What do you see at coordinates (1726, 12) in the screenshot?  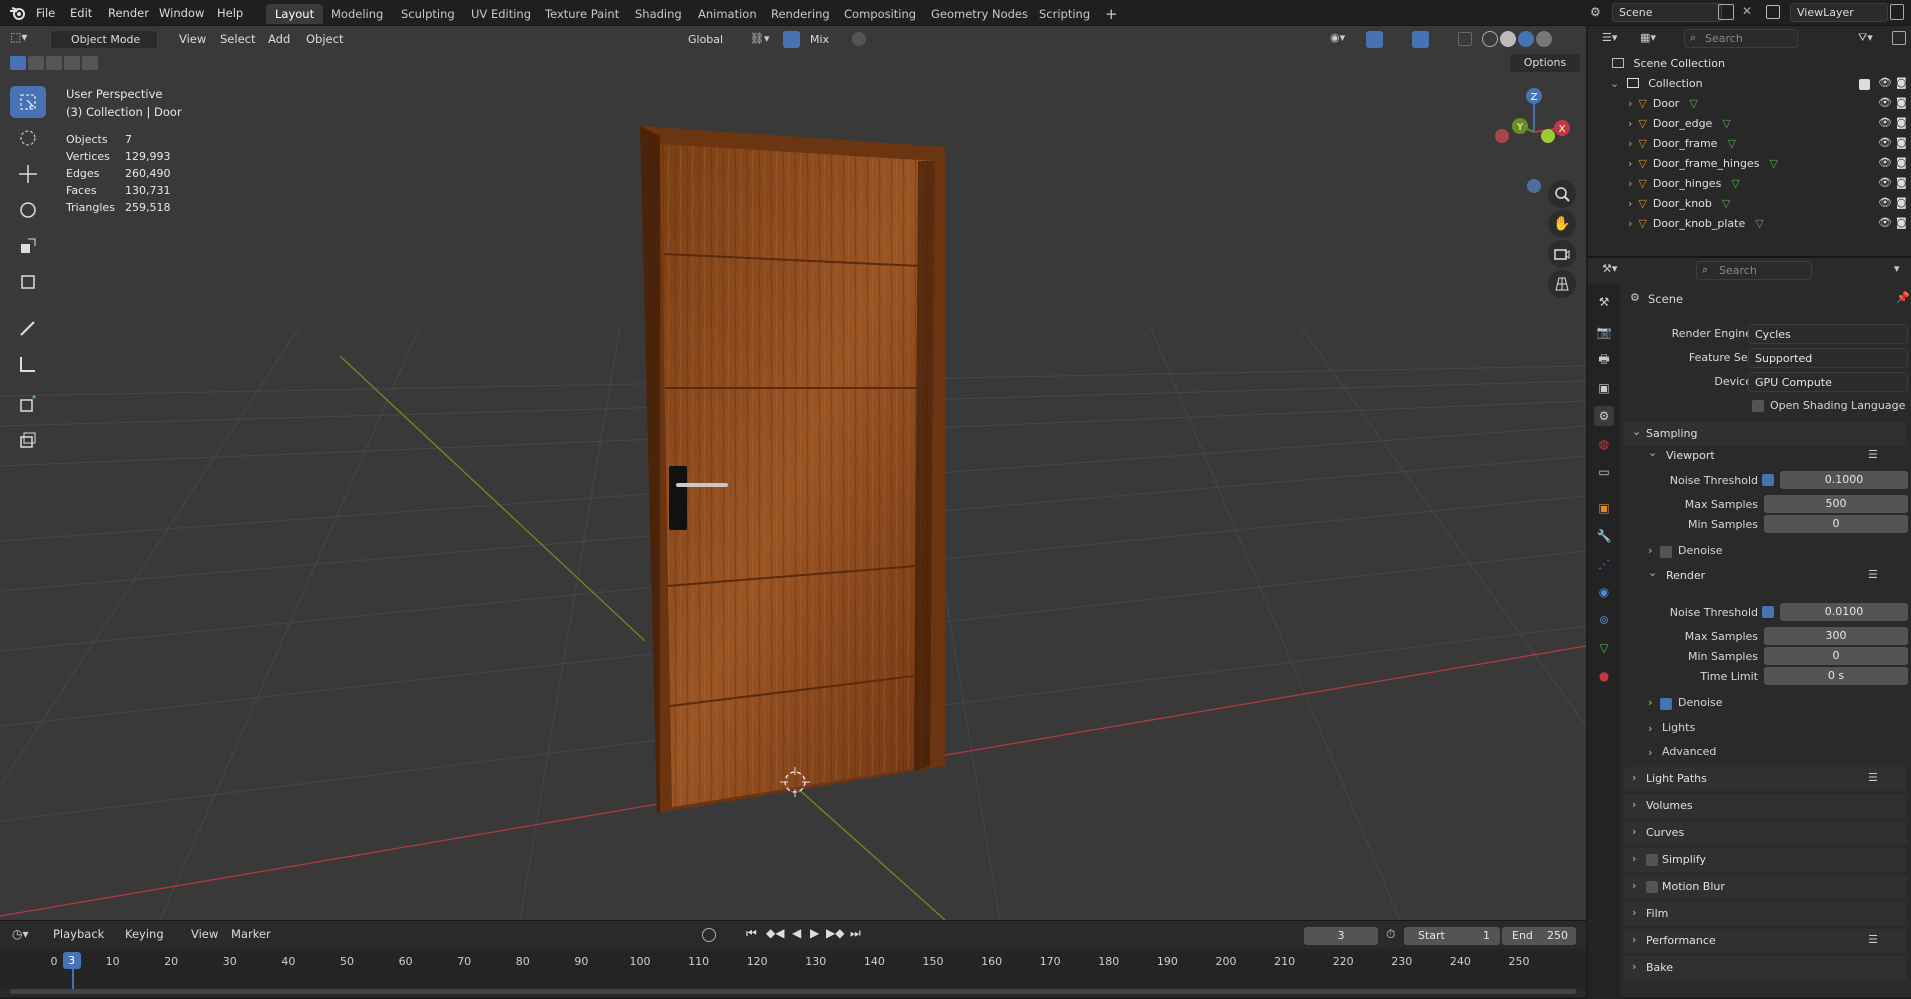 I see `new-scene-icon` at bounding box center [1726, 12].